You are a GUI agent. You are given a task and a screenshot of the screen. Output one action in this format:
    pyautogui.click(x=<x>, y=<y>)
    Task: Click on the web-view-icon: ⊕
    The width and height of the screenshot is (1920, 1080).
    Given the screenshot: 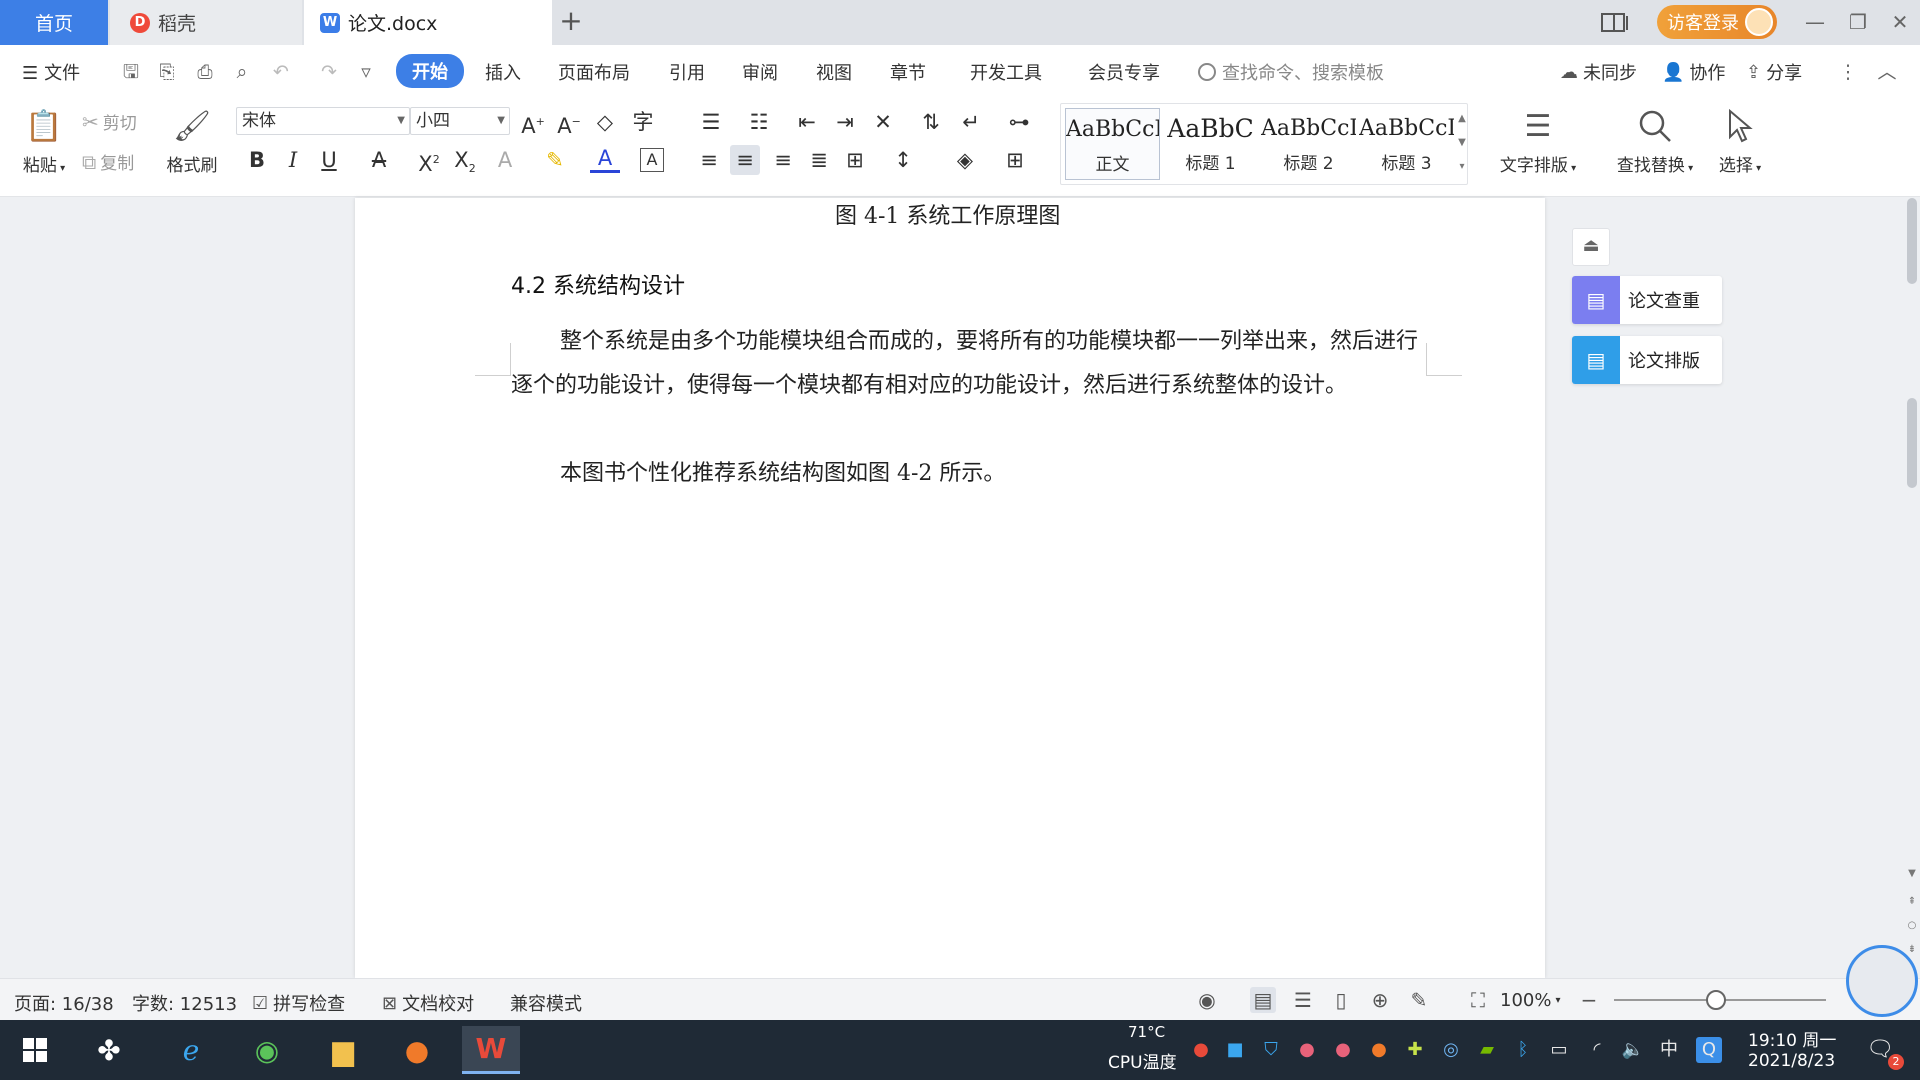 What is the action you would take?
    pyautogui.click(x=1380, y=1000)
    